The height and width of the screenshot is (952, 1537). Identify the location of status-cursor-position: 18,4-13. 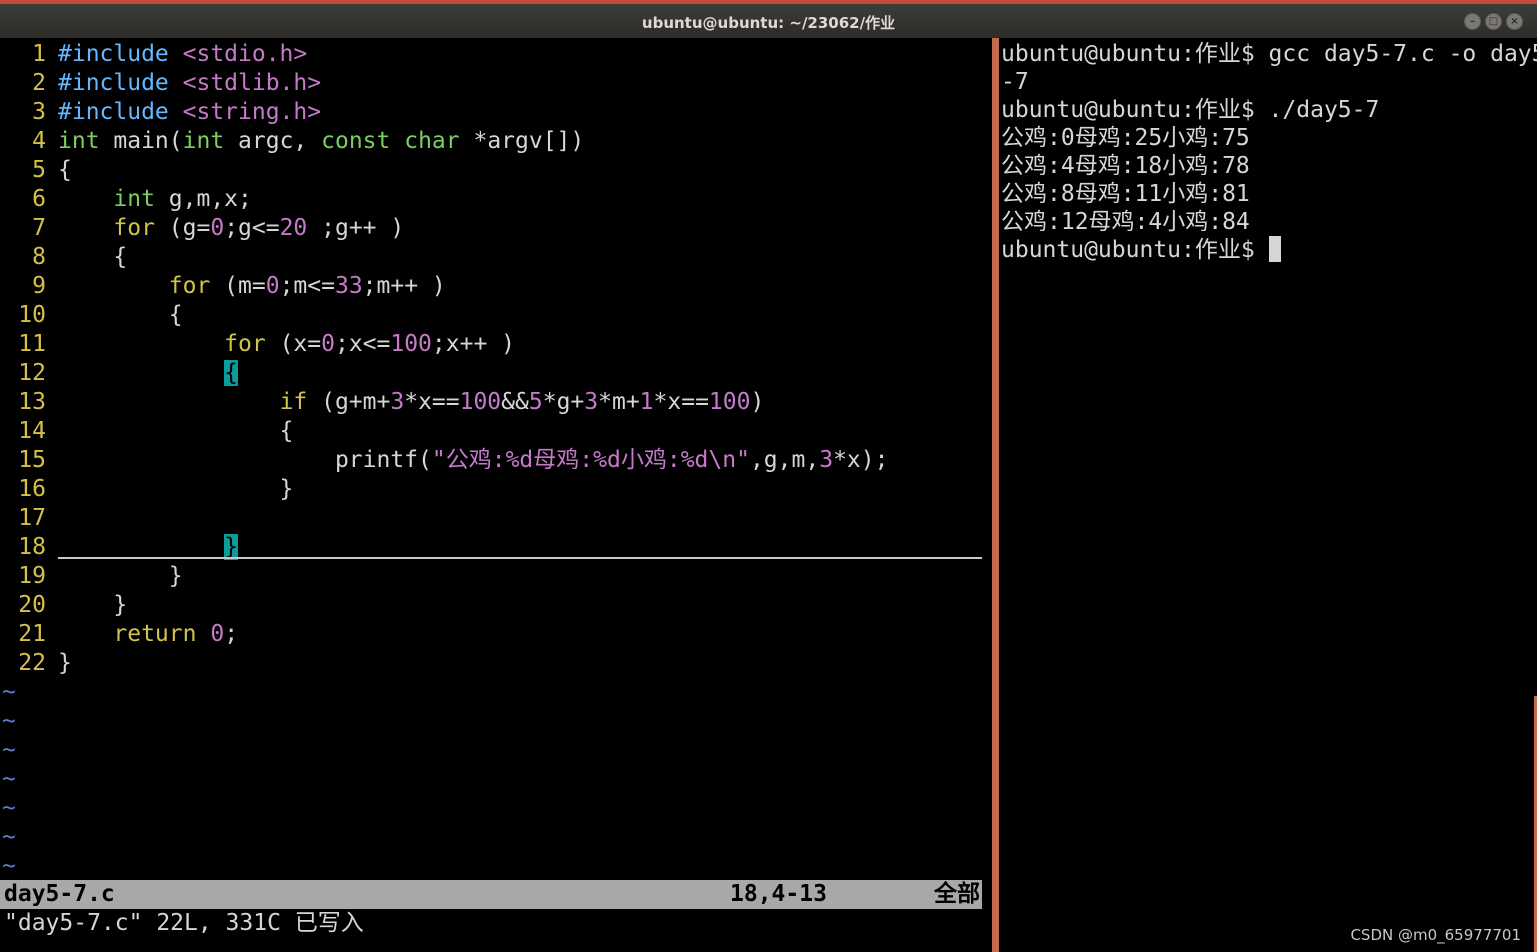
(778, 894).